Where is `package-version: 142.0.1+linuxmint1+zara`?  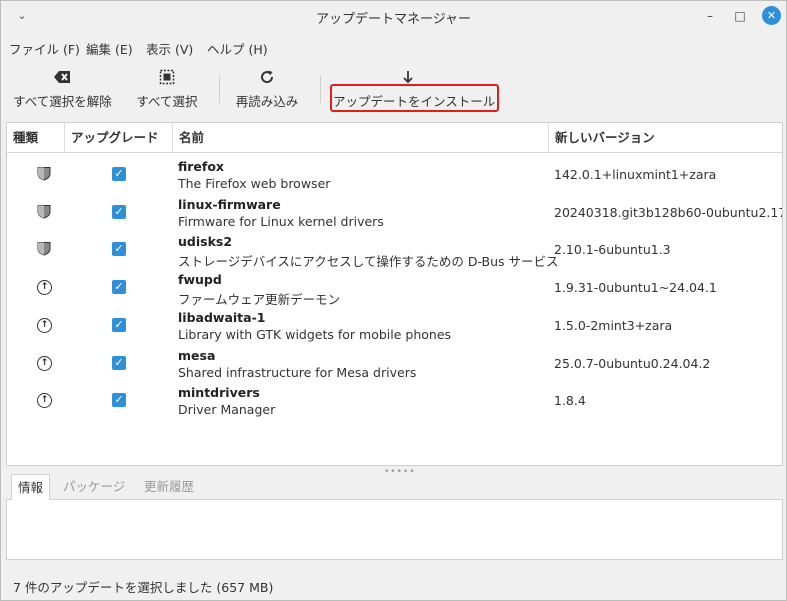
package-version: 142.0.1+linuxmint1+zara is located at coordinates (635, 174).